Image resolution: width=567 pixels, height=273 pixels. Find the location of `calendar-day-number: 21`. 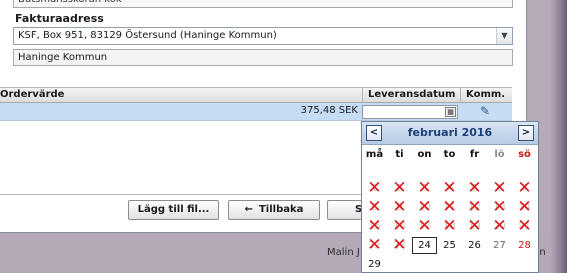

calendar-day-number: 21 is located at coordinates (524, 226).